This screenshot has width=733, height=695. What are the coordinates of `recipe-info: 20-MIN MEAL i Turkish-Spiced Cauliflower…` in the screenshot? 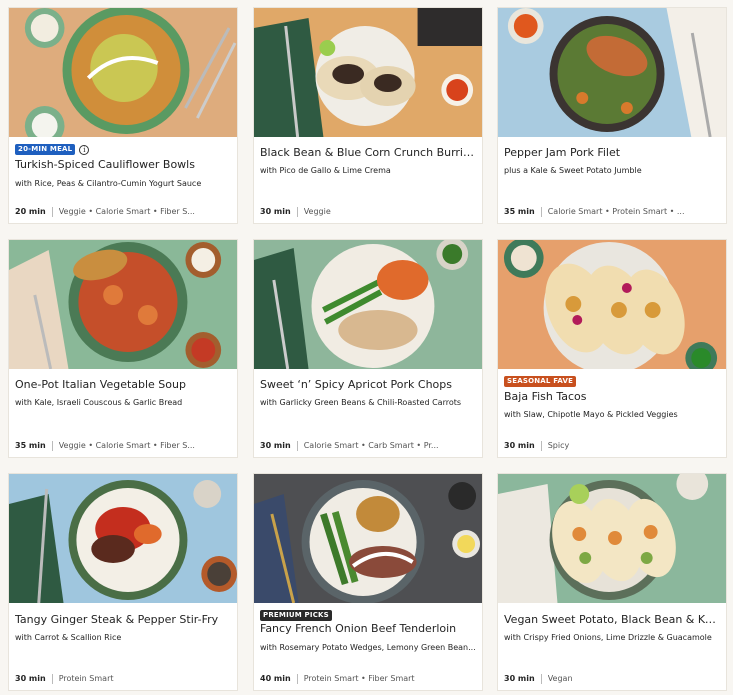 It's located at (123, 180).